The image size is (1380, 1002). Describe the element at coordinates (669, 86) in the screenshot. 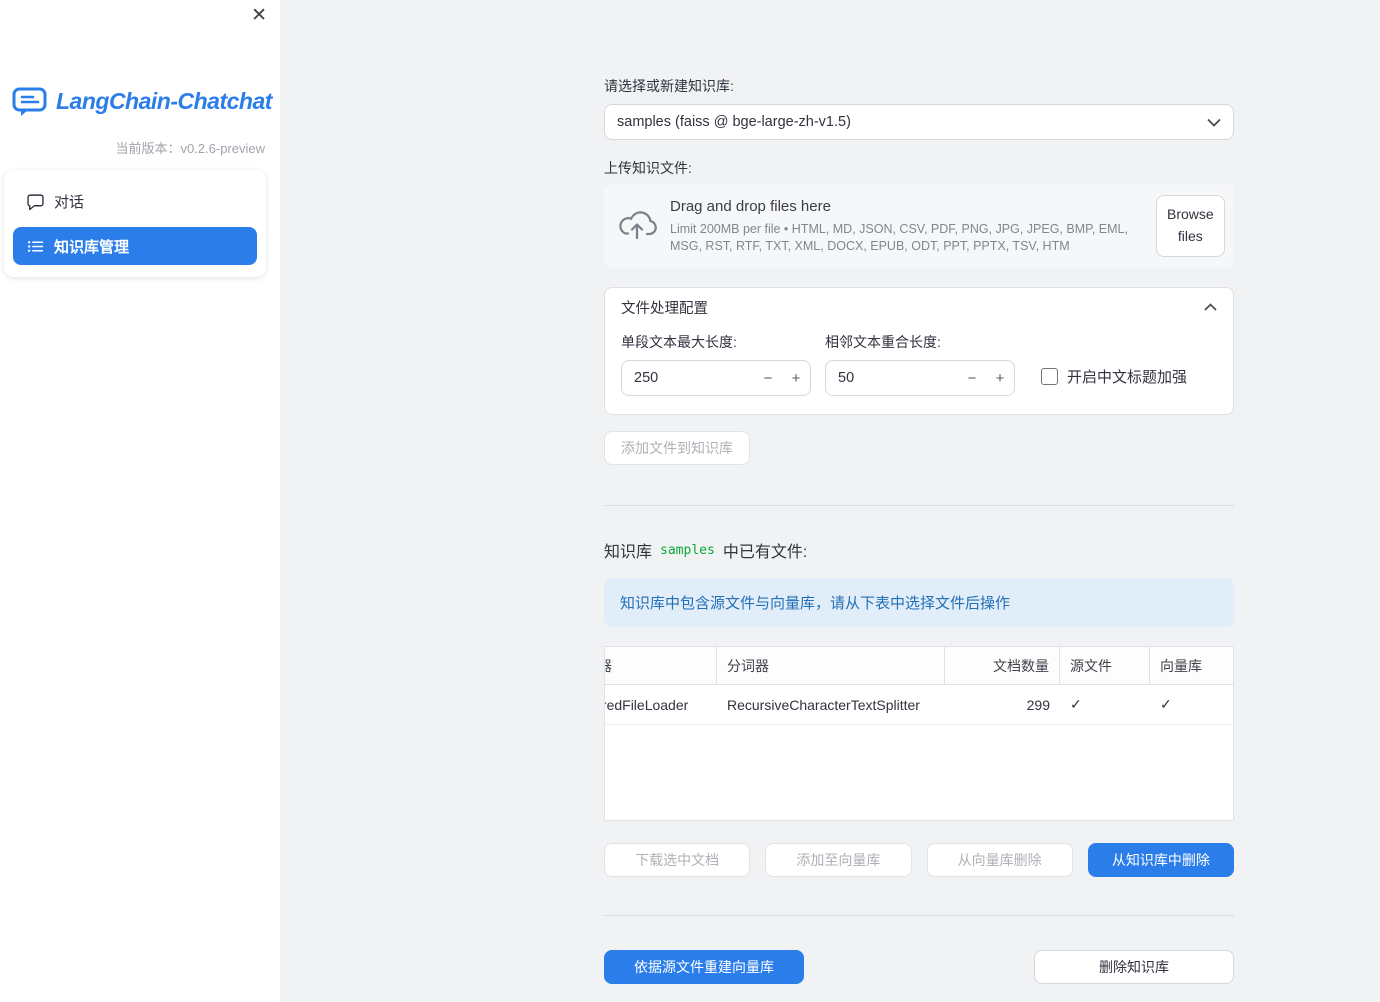

I see `kb-select-label: 请选择或新建知识库:` at that location.